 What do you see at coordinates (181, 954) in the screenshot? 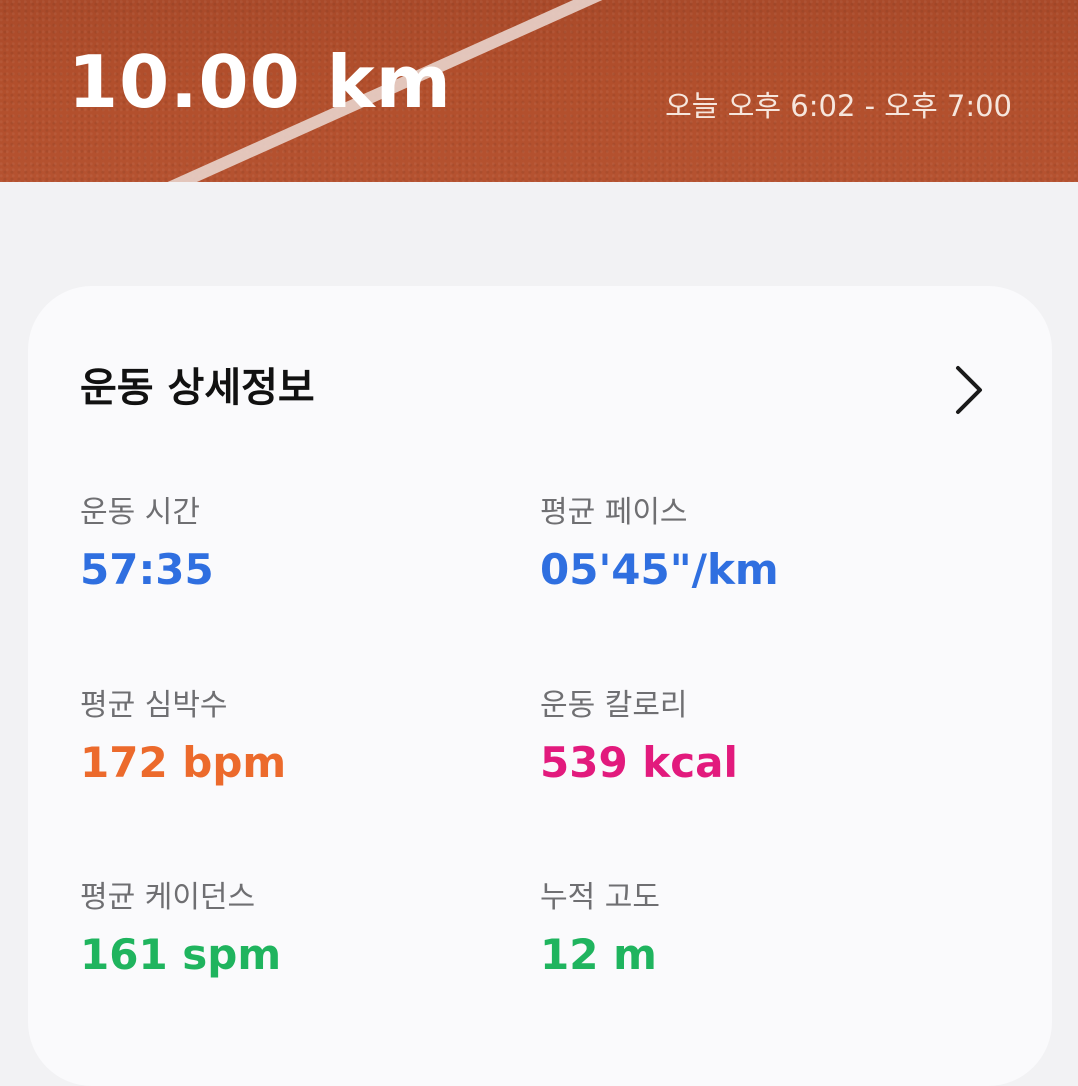
I see `stat-value: 161 spm` at bounding box center [181, 954].